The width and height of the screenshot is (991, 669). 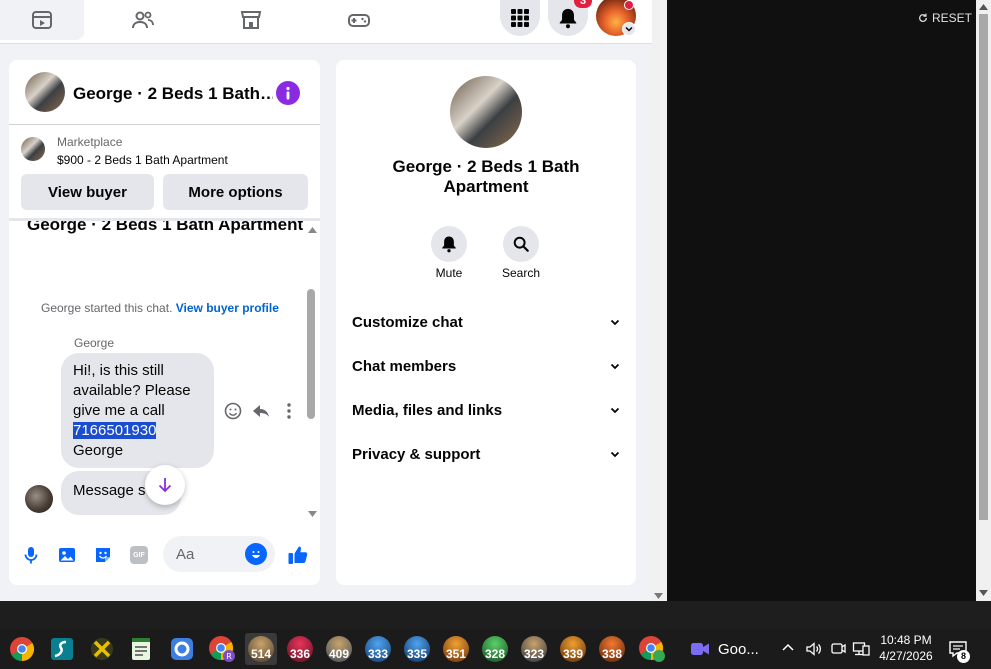 I want to click on gif-button: GIF, so click(x=139, y=555).